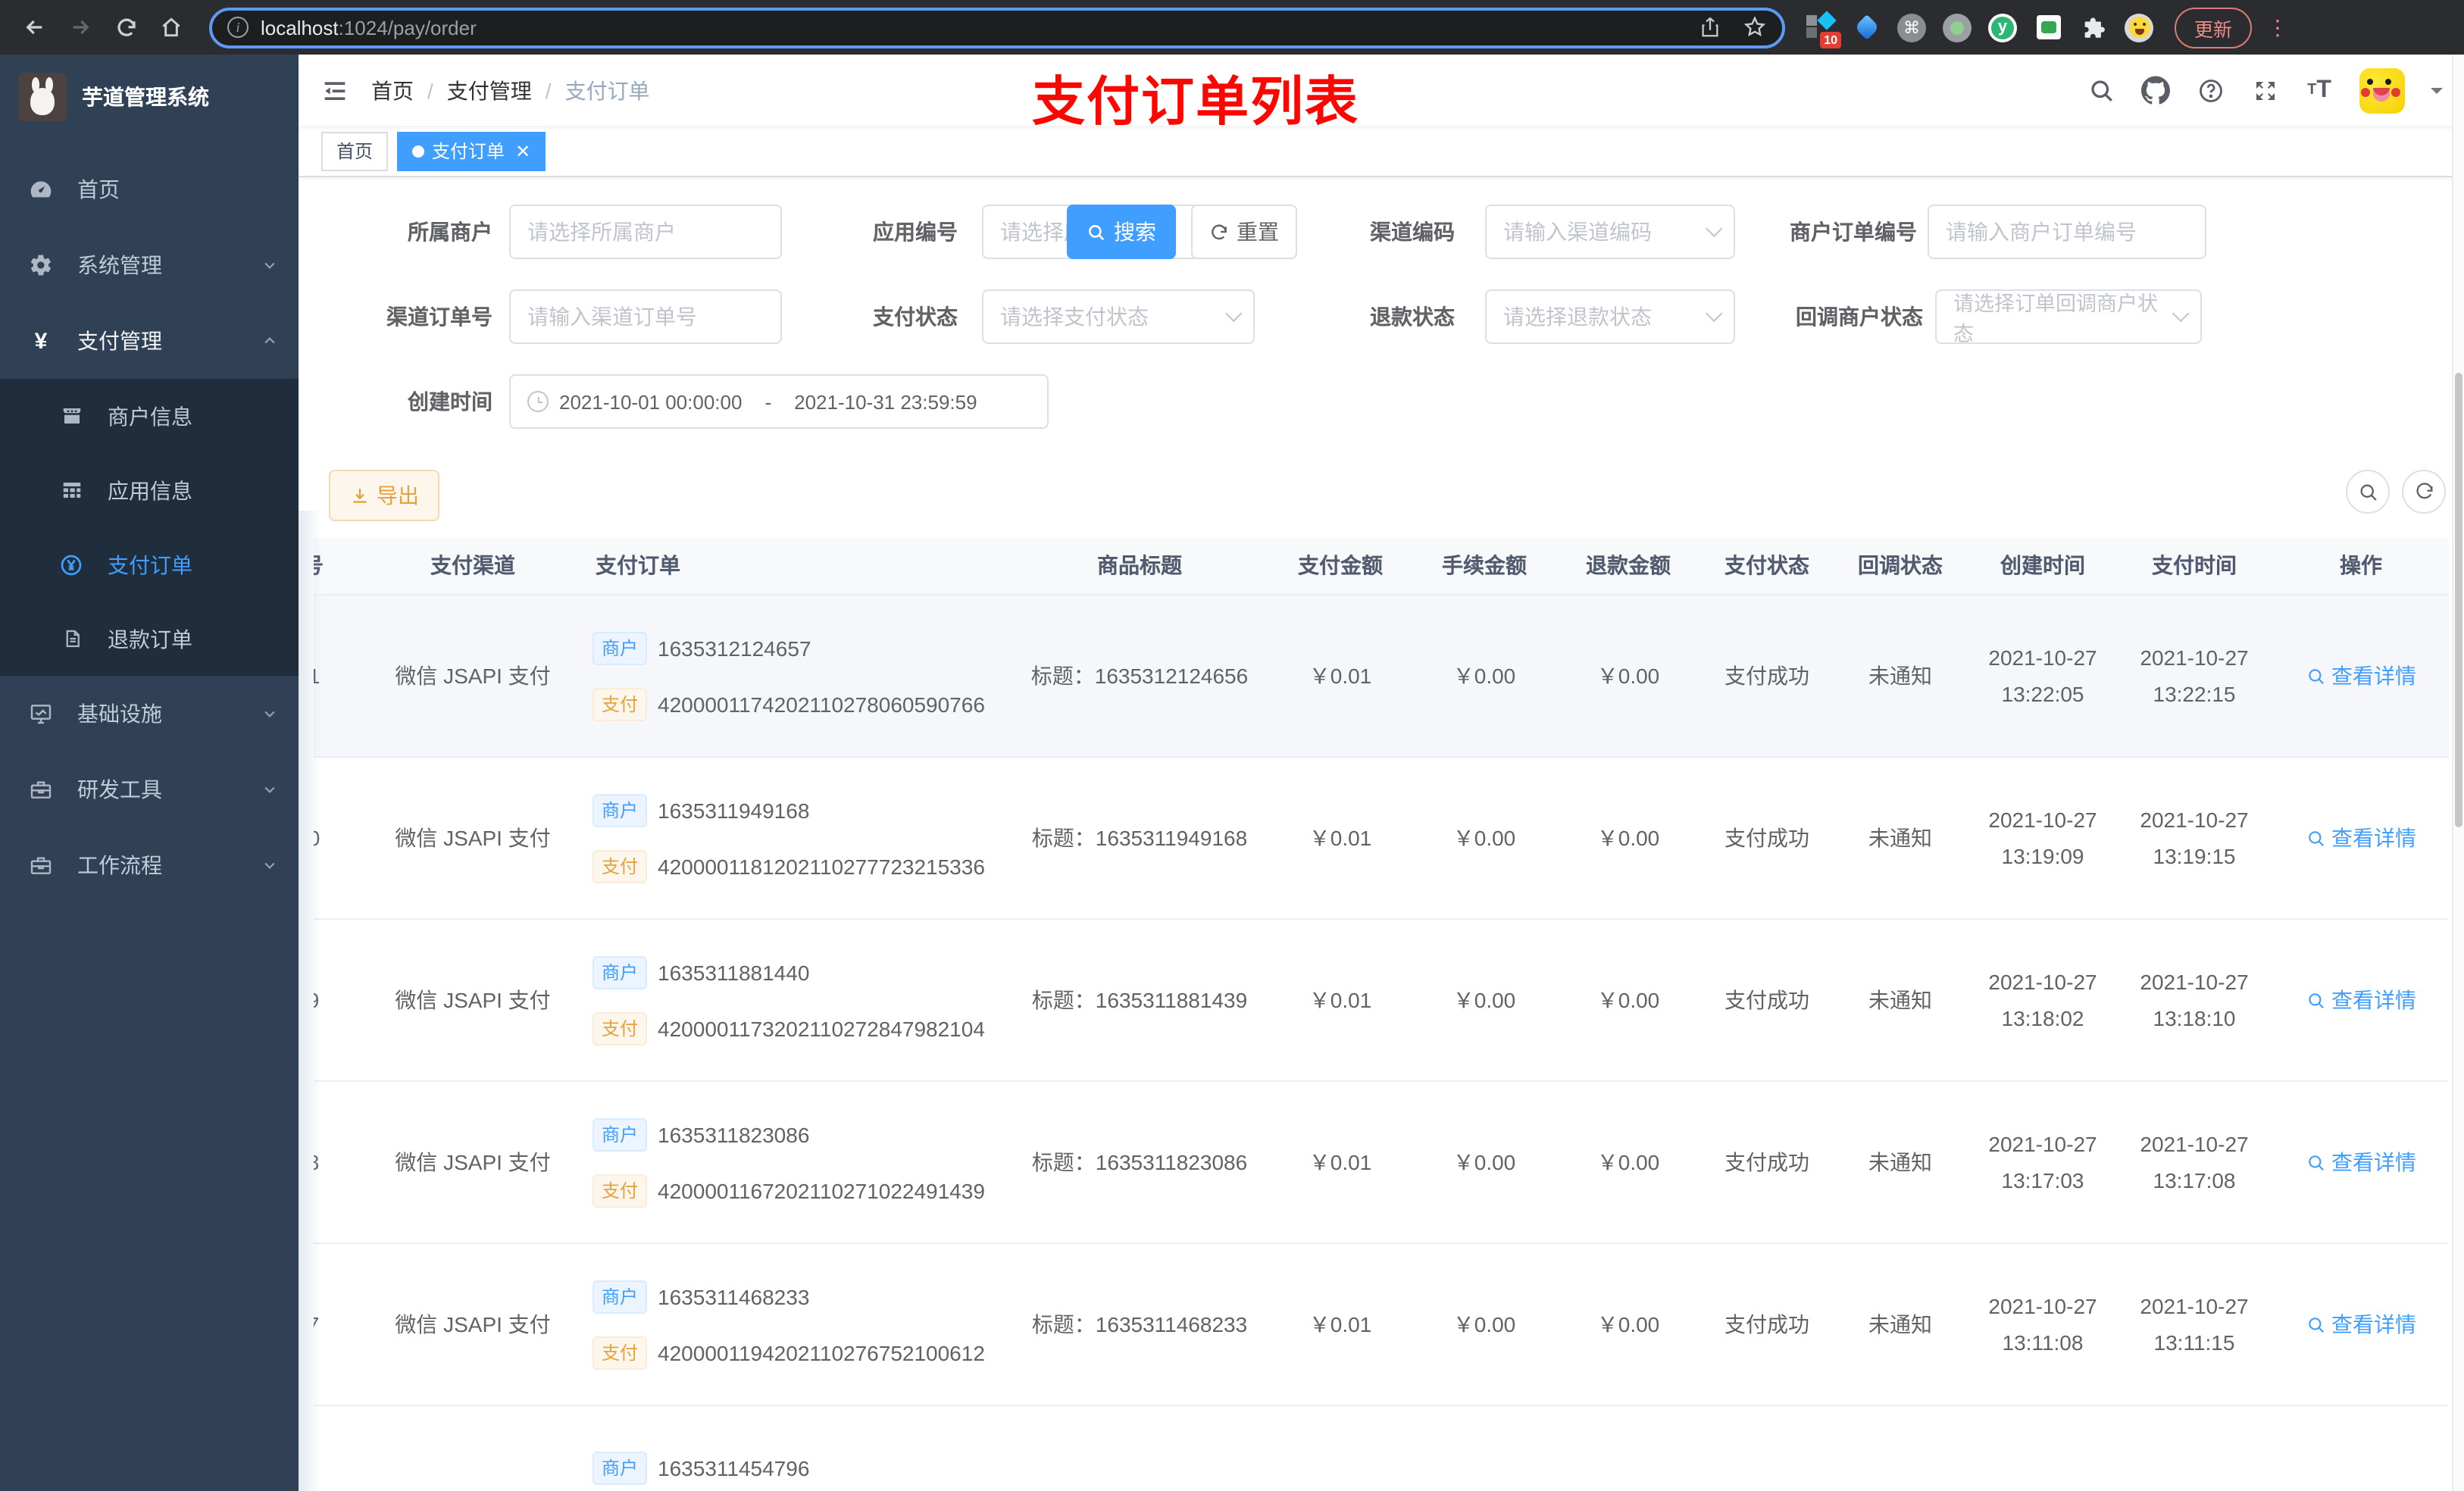  Describe the element at coordinates (119, 789) in the screenshot. I see `sidebar-item-label: 研发工具` at that location.